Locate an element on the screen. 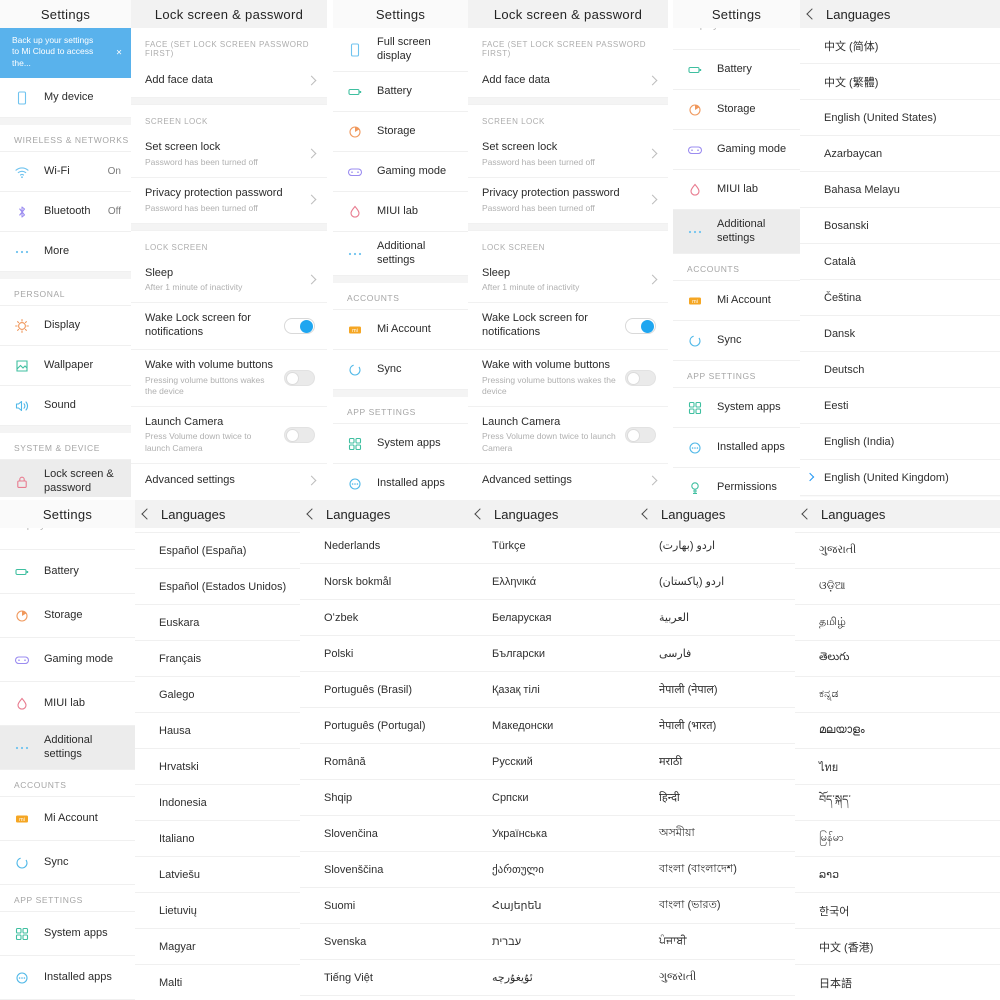  language-item: മലയാളം is located at coordinates (897, 731).